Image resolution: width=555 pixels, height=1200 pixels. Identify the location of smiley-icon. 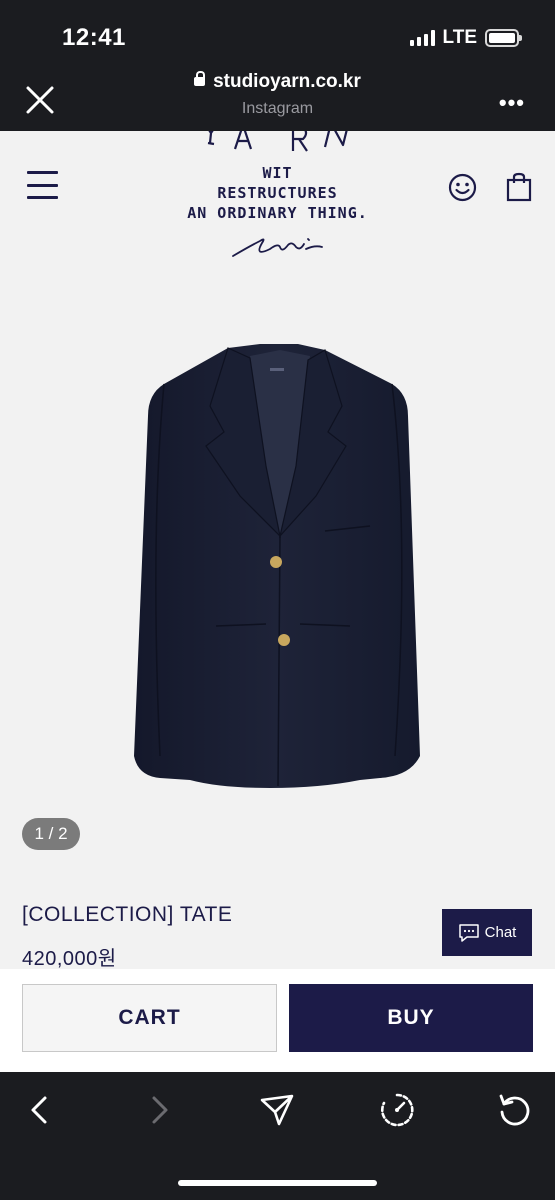
(462, 187).